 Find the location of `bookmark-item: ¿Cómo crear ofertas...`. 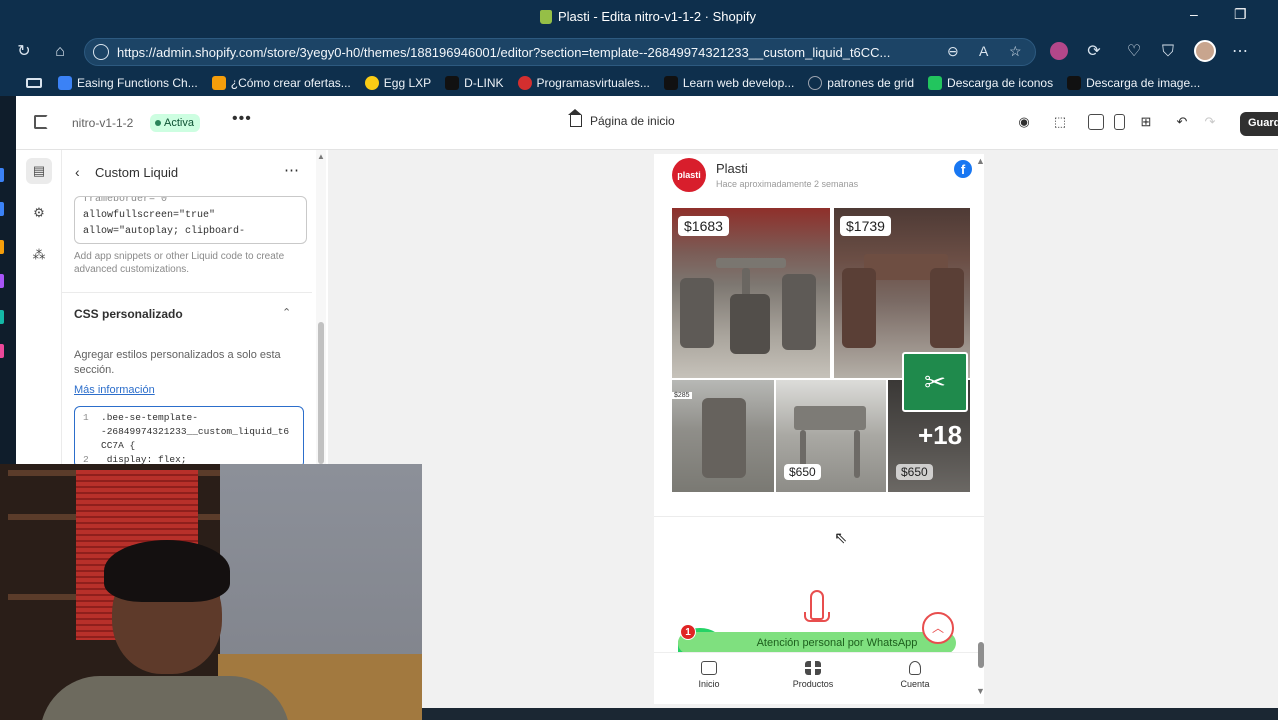

bookmark-item: ¿Cómo crear ofertas... is located at coordinates (281, 83).